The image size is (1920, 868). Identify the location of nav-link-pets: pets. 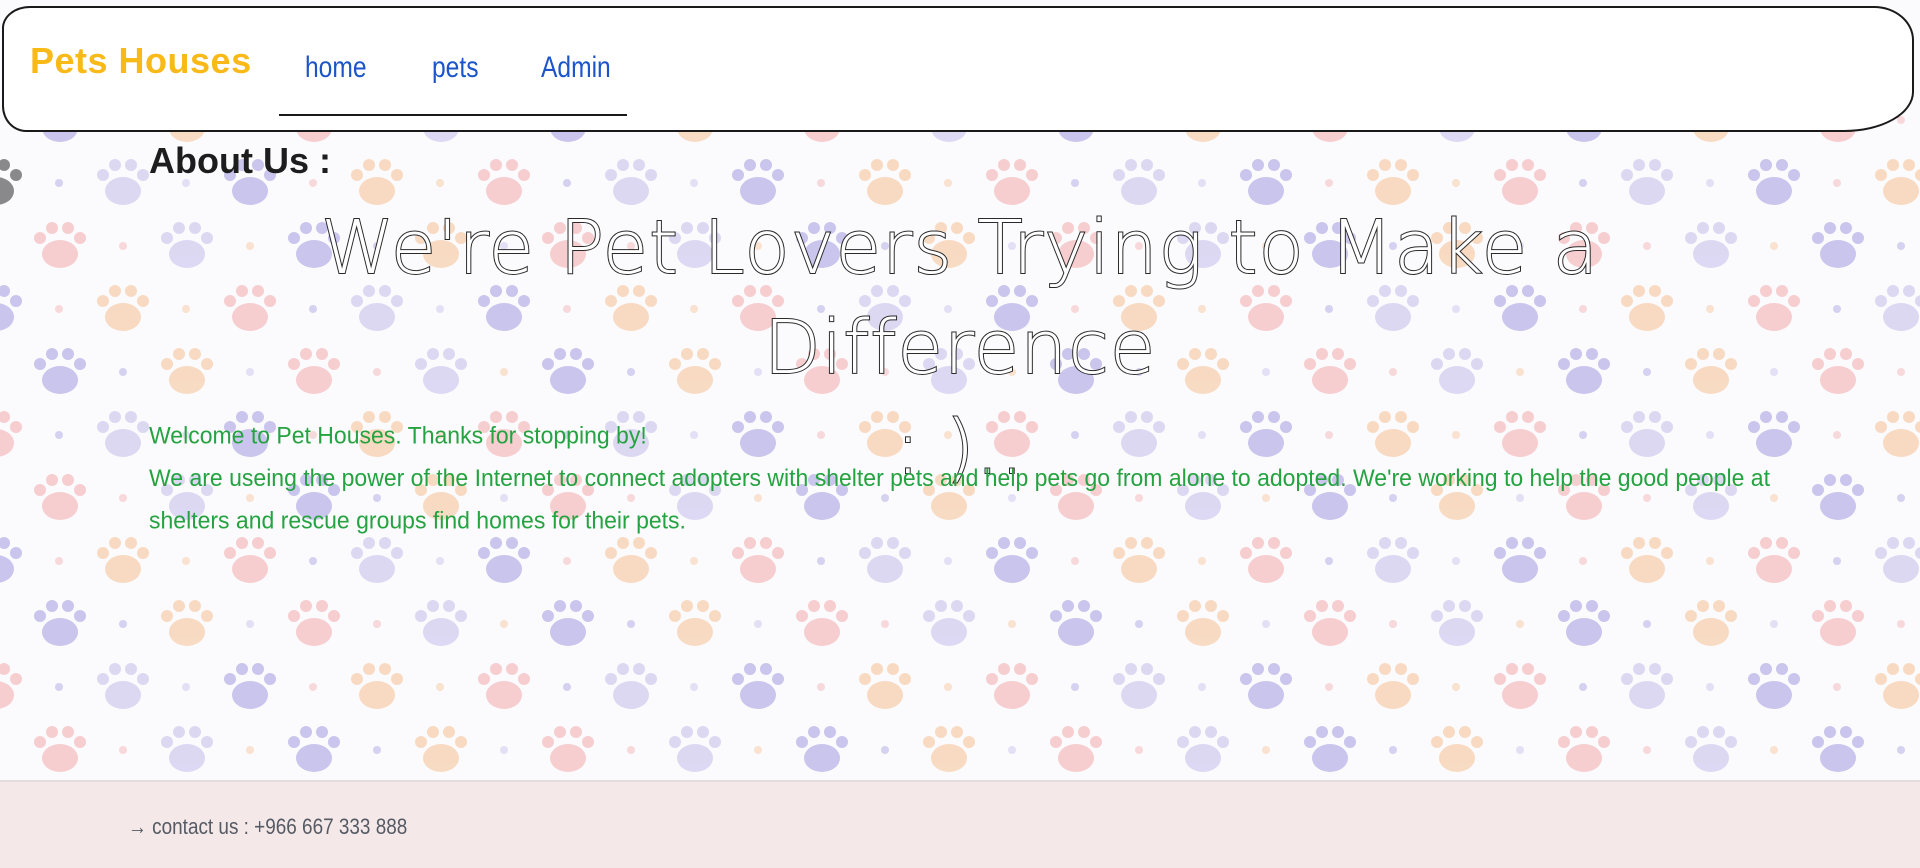
(455, 68).